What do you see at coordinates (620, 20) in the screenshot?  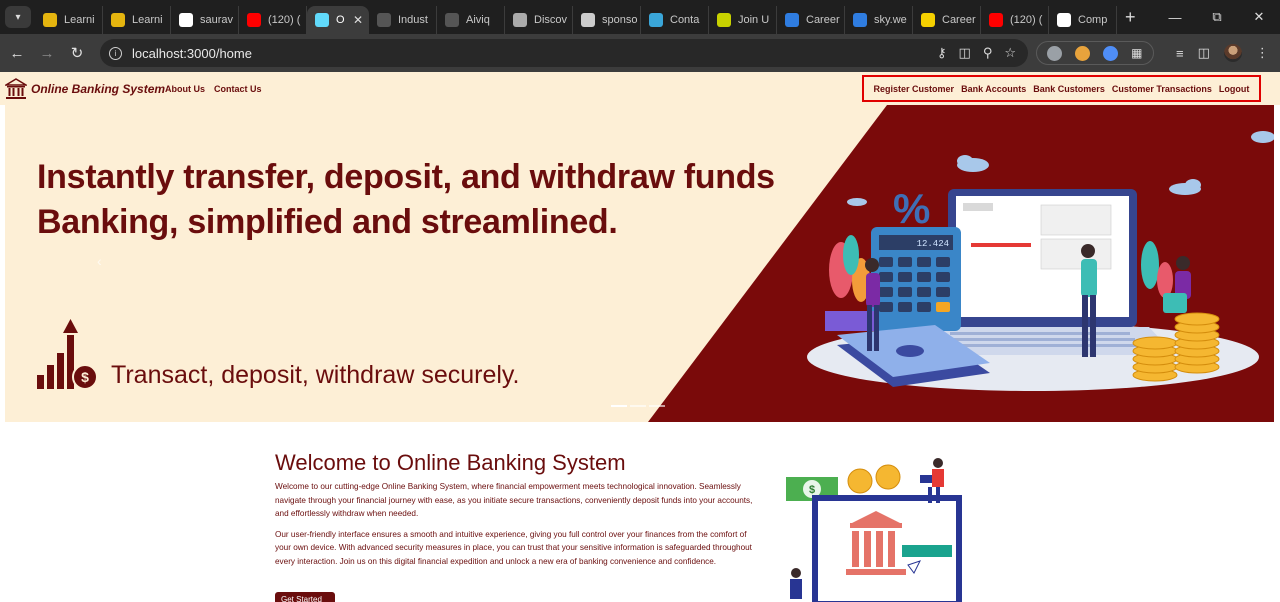 I see `tab-title: sponso` at bounding box center [620, 20].